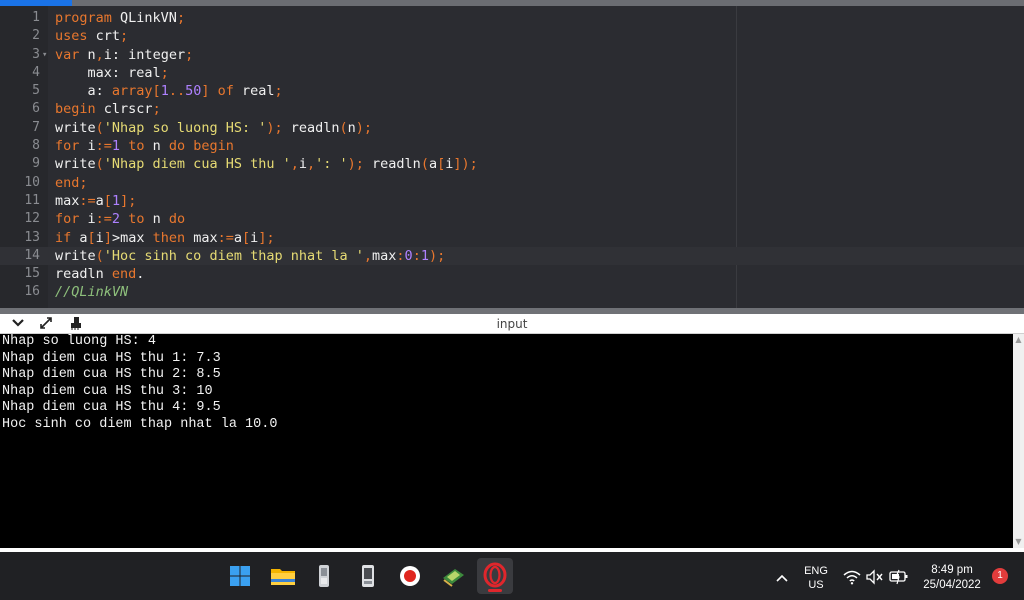  What do you see at coordinates (324, 576) in the screenshot?
I see `phone-link-icon` at bounding box center [324, 576].